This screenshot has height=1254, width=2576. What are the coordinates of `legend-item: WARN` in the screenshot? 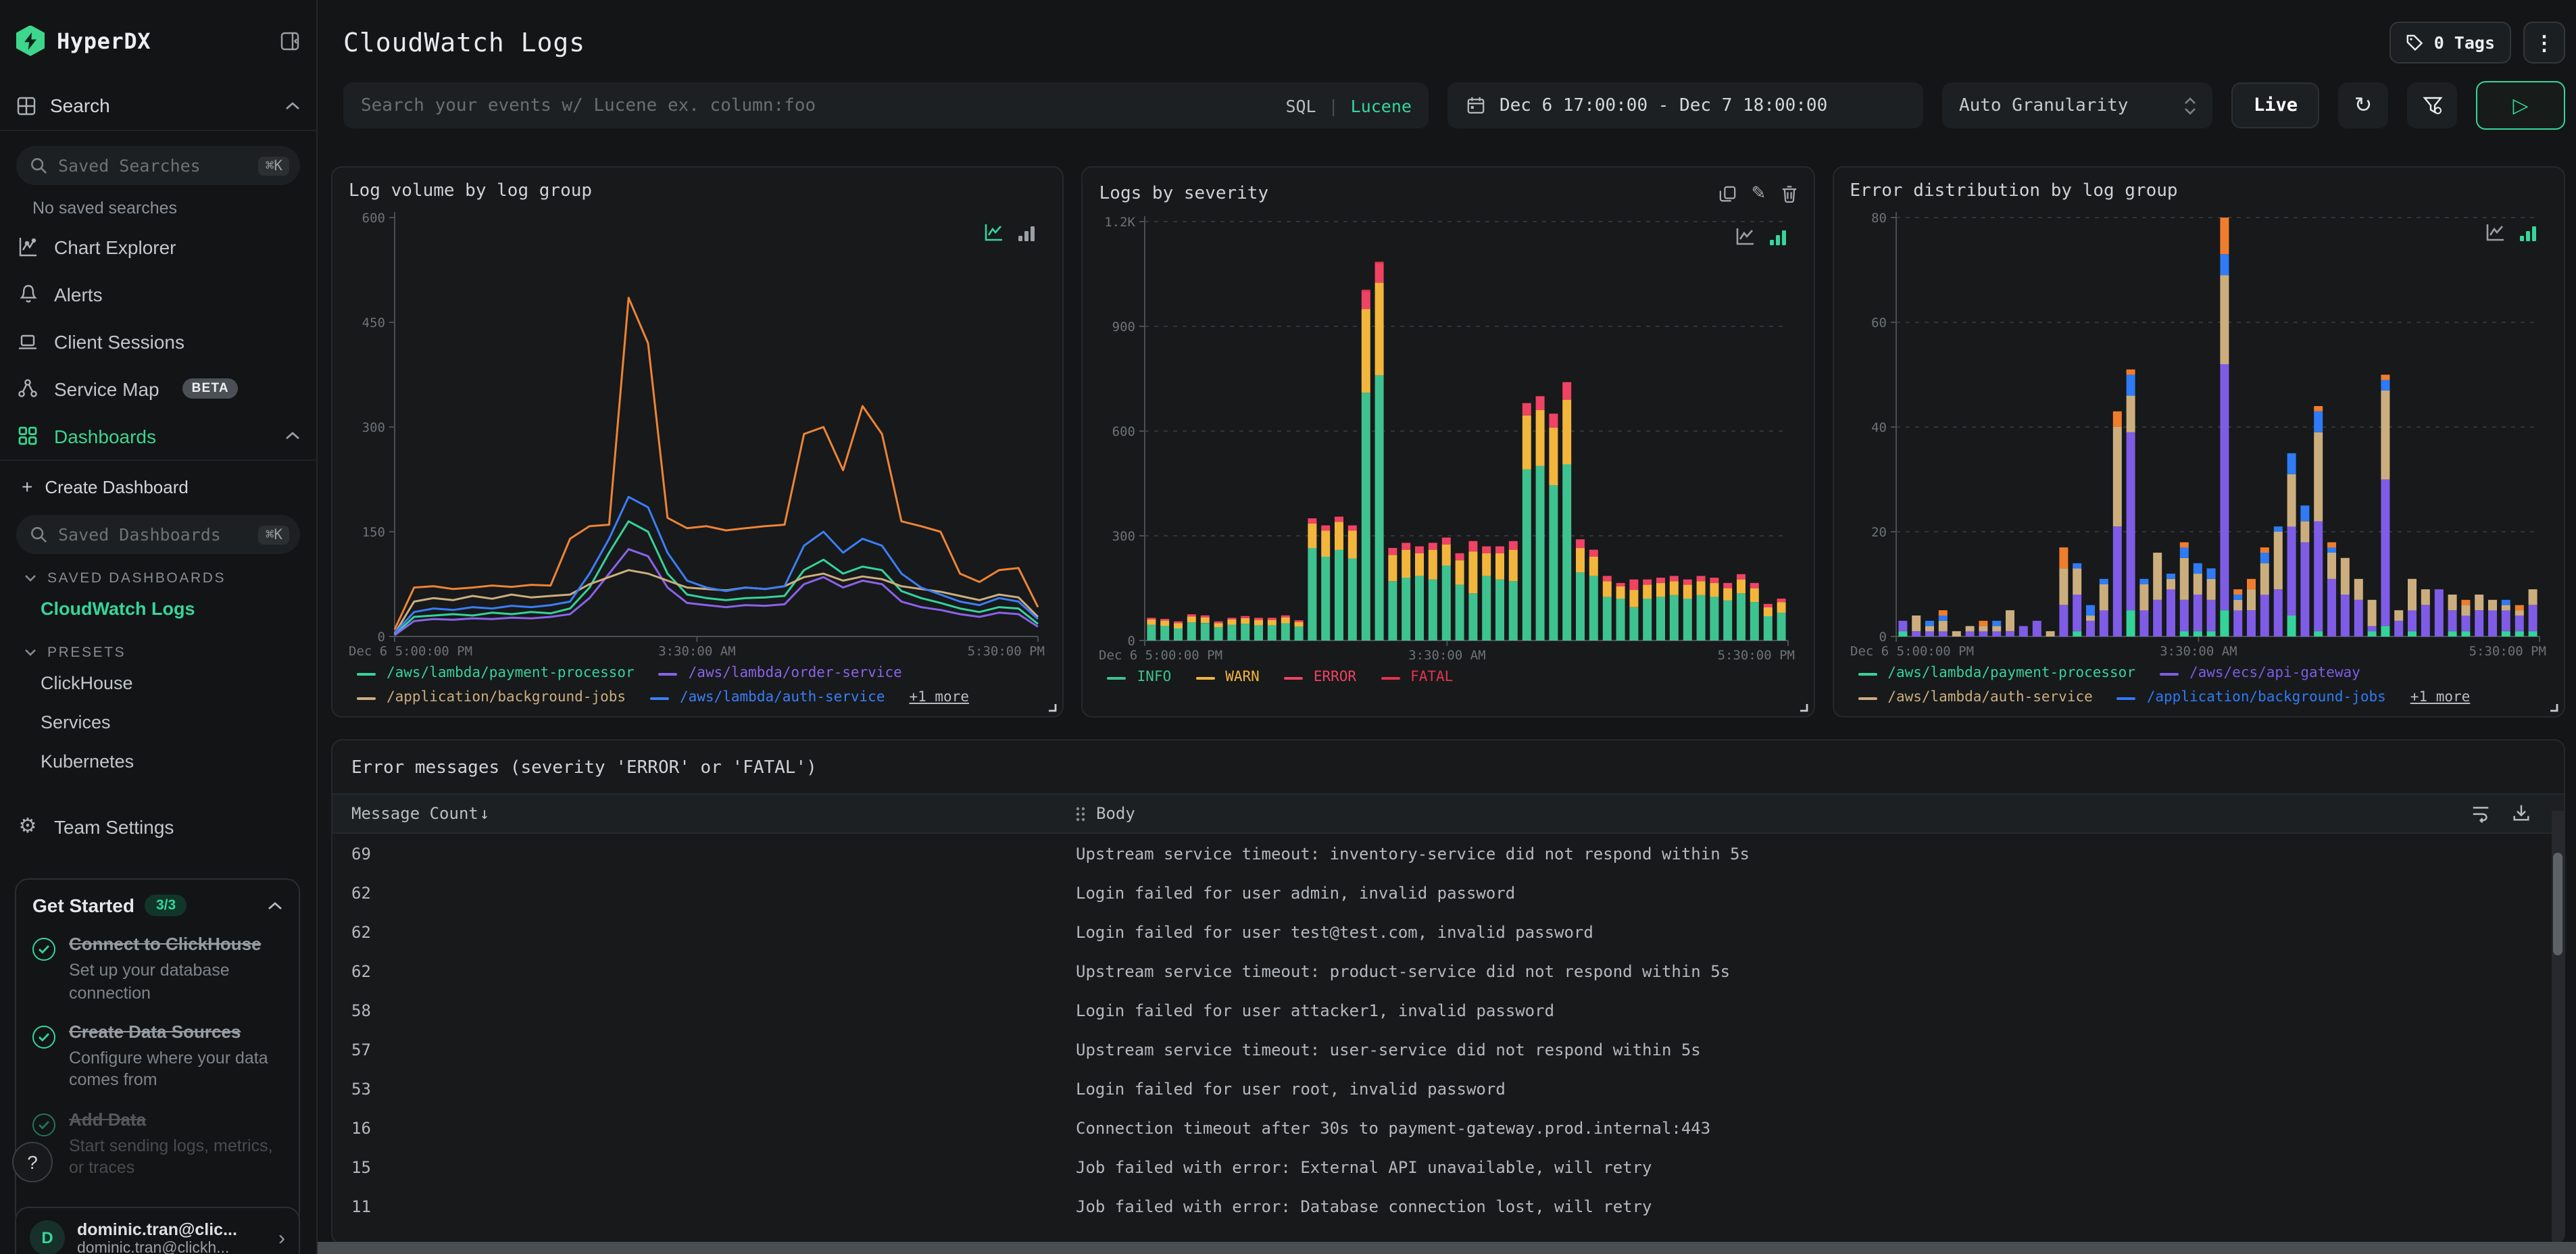 It's located at (1228, 678).